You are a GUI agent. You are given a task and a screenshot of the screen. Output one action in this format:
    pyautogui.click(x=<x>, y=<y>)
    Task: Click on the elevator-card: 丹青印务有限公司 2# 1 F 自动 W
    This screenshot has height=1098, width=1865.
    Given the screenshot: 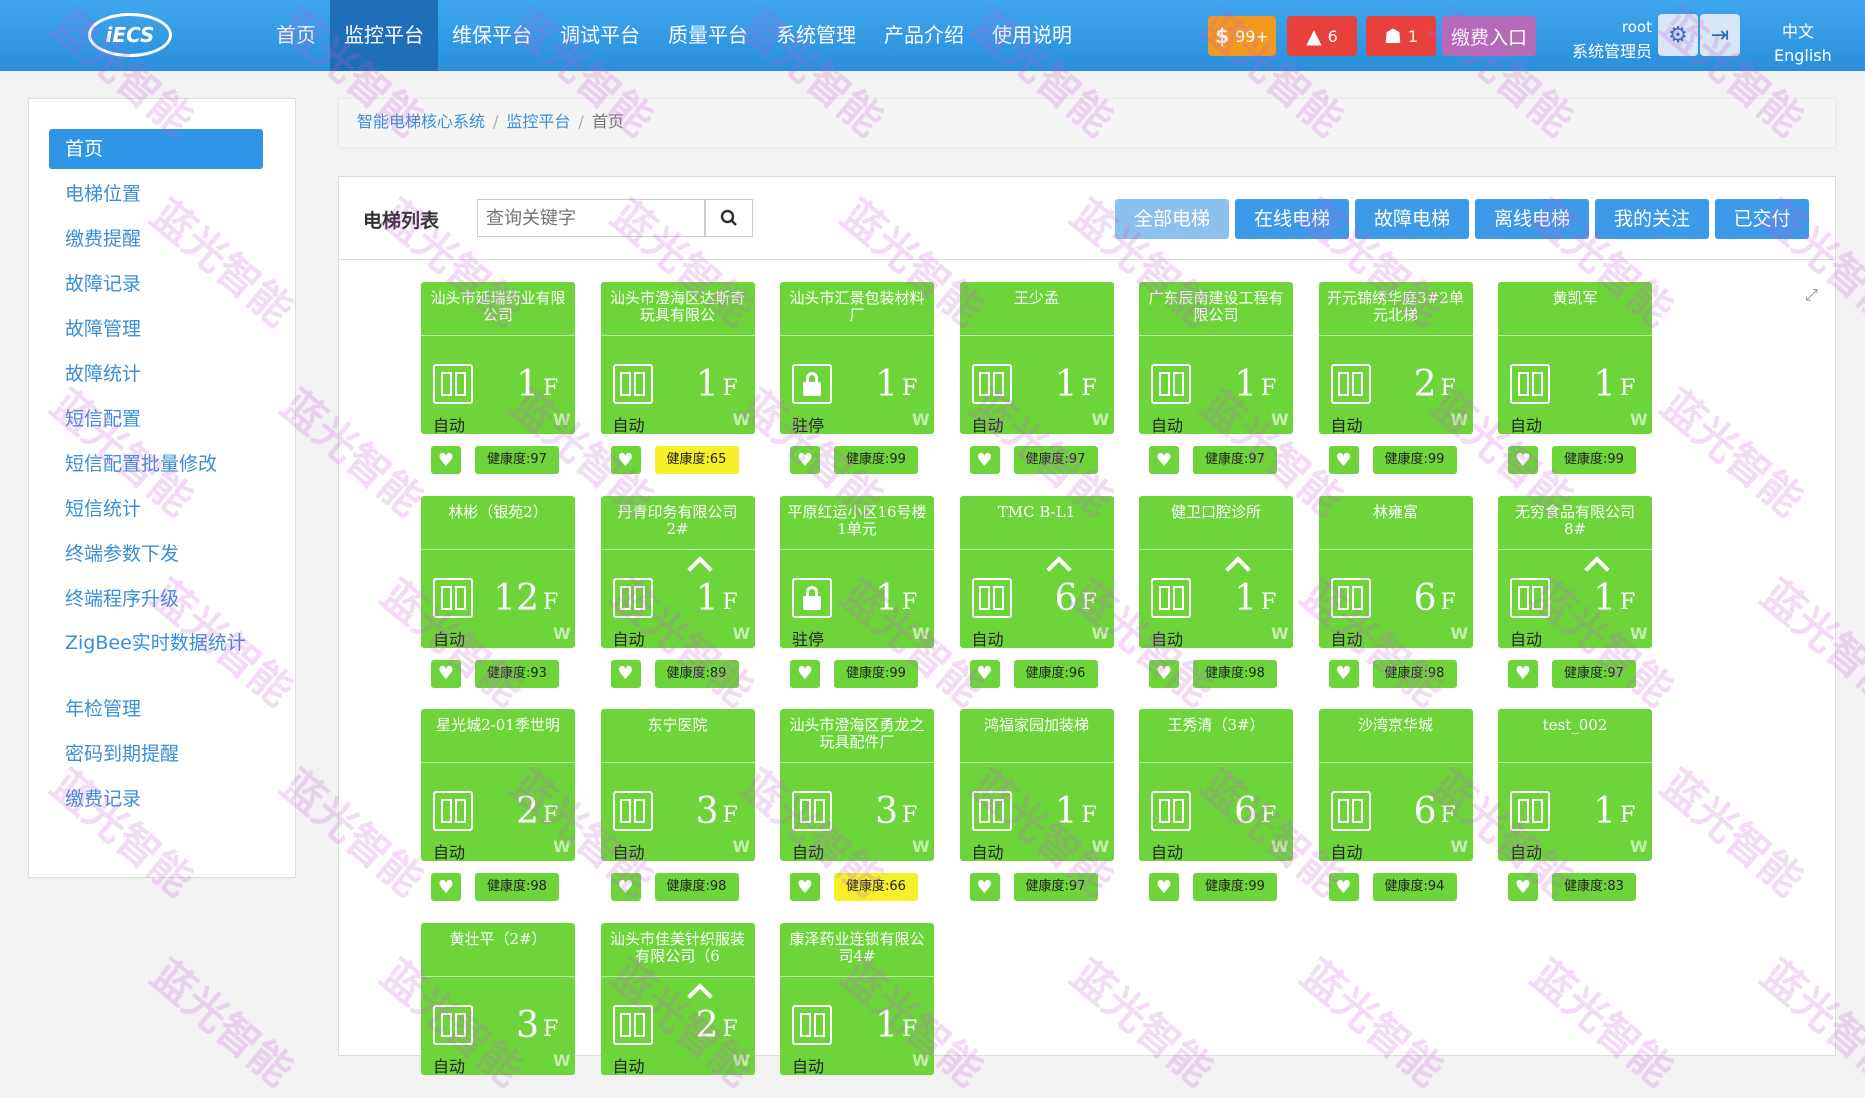 What is the action you would take?
    pyautogui.click(x=677, y=571)
    